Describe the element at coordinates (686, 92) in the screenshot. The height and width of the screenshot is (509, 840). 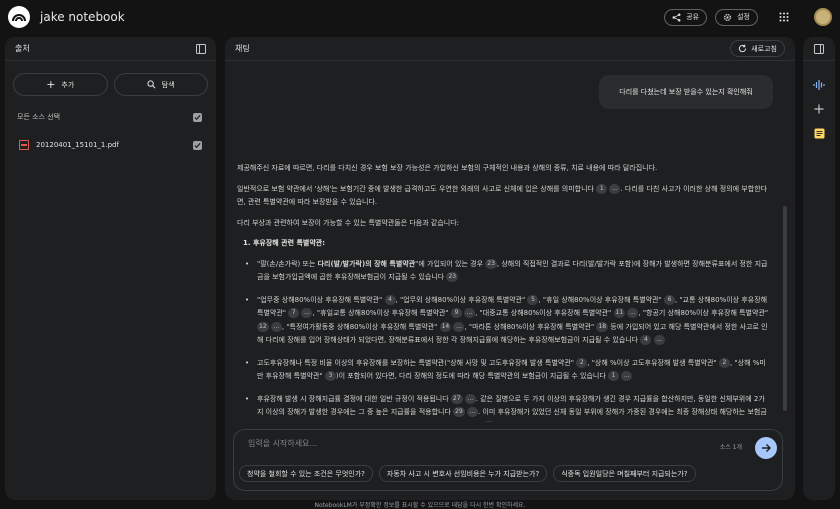
I see `user-message: 다리를 다쳤는데 보장 받을수 있는지 확인해줘` at that location.